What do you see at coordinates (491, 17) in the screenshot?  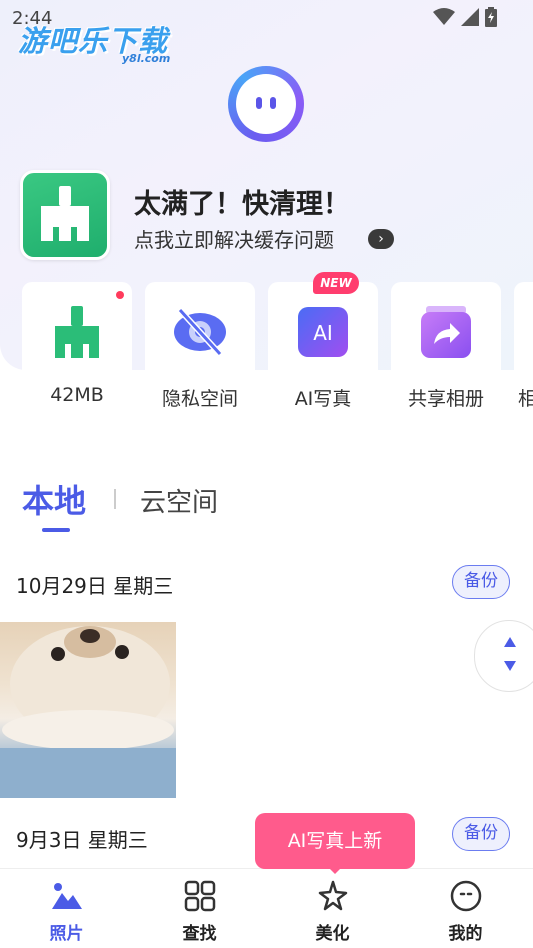 I see `battery-icon` at bounding box center [491, 17].